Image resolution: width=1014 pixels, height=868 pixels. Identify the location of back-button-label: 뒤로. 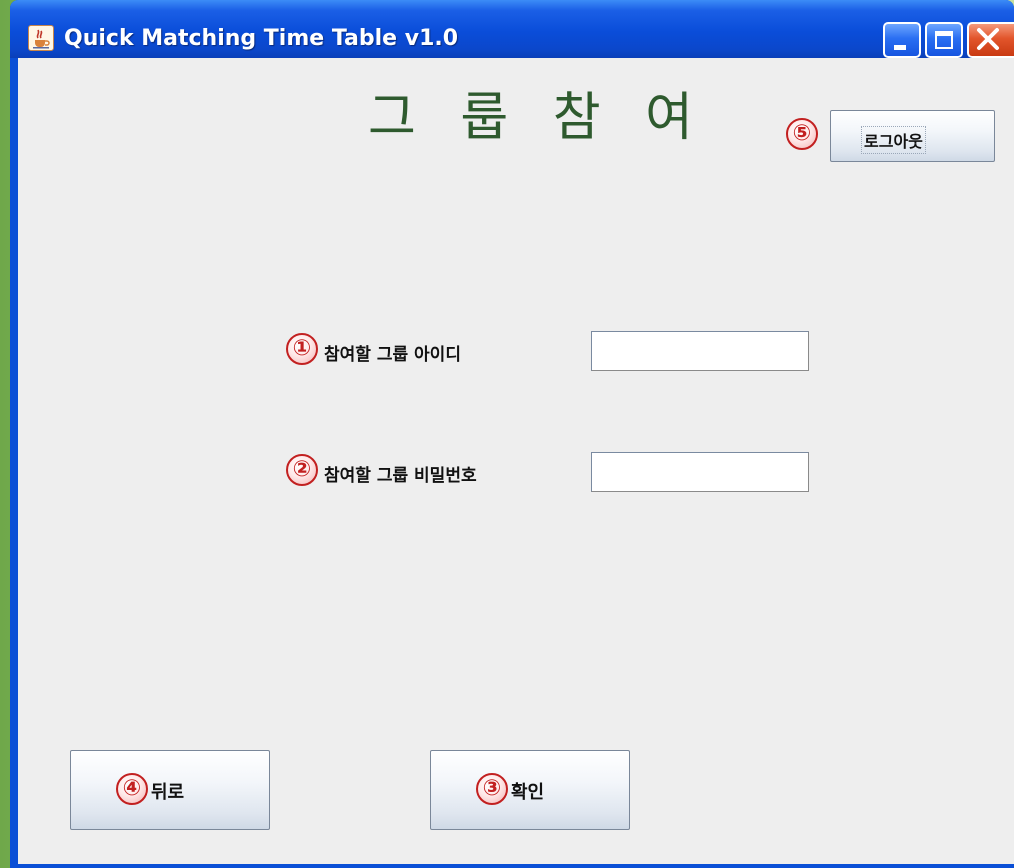
(168, 792).